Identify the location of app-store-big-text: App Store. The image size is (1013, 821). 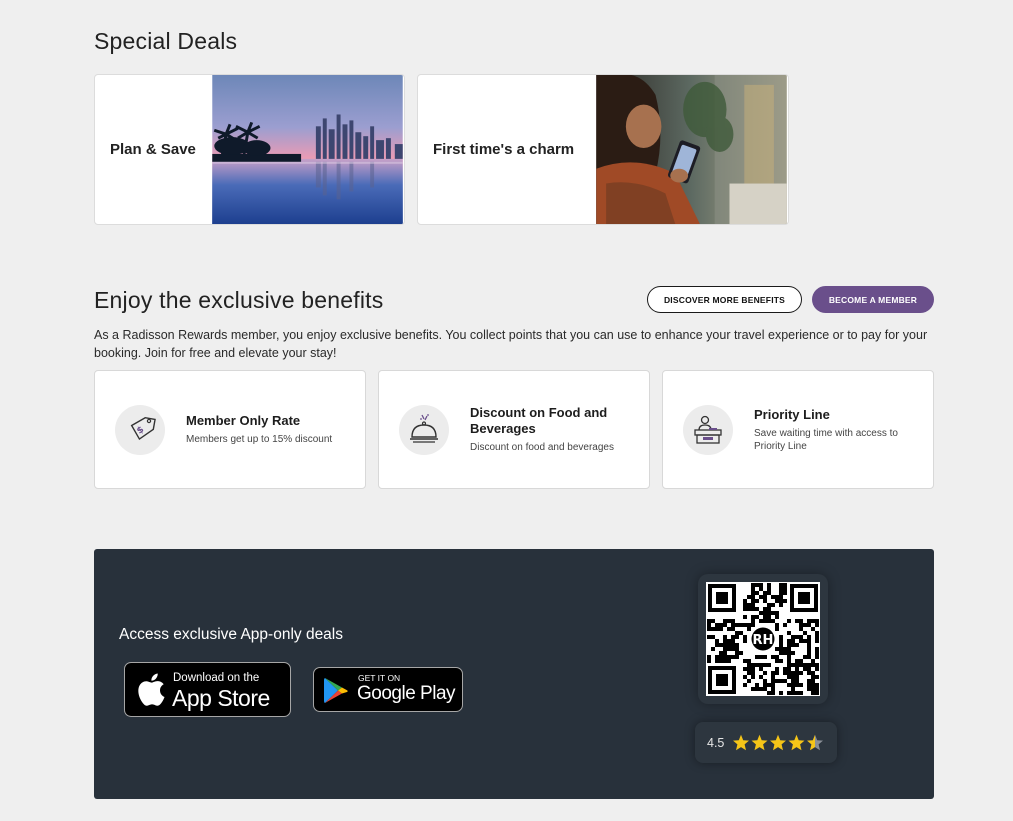
(221, 698).